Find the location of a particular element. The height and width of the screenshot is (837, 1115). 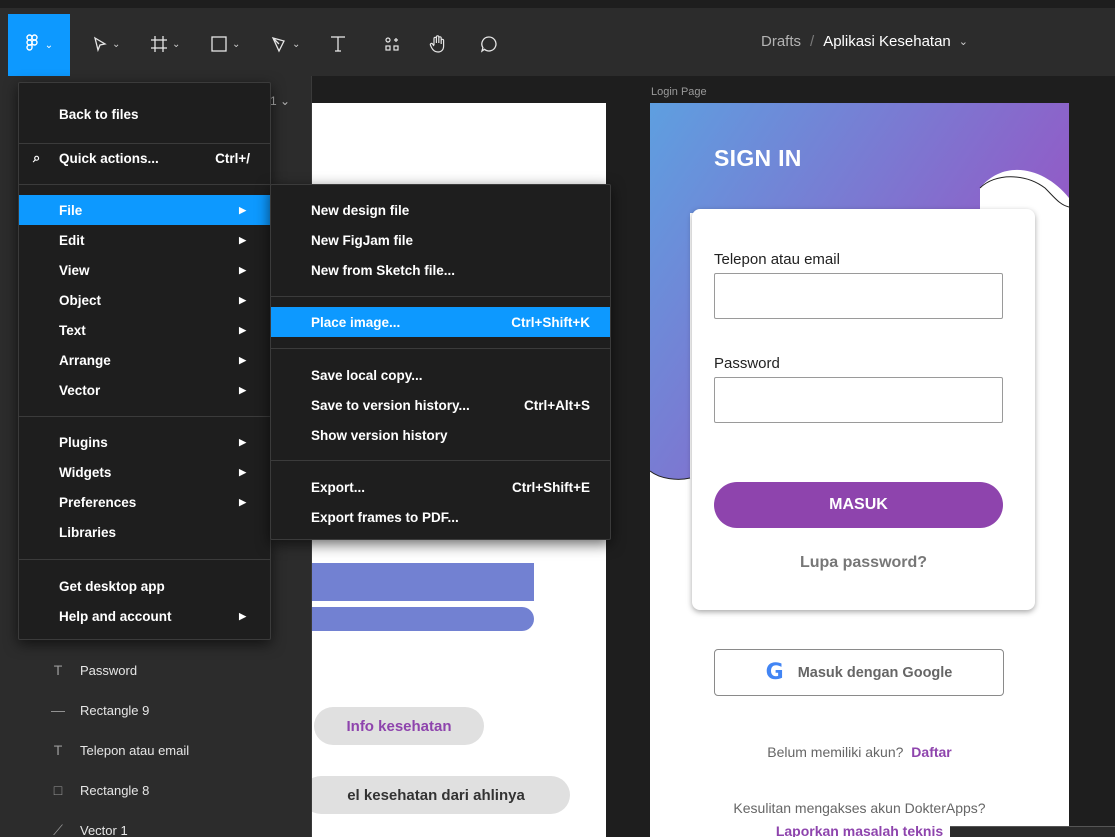

pen-icon is located at coordinates (279, 44).